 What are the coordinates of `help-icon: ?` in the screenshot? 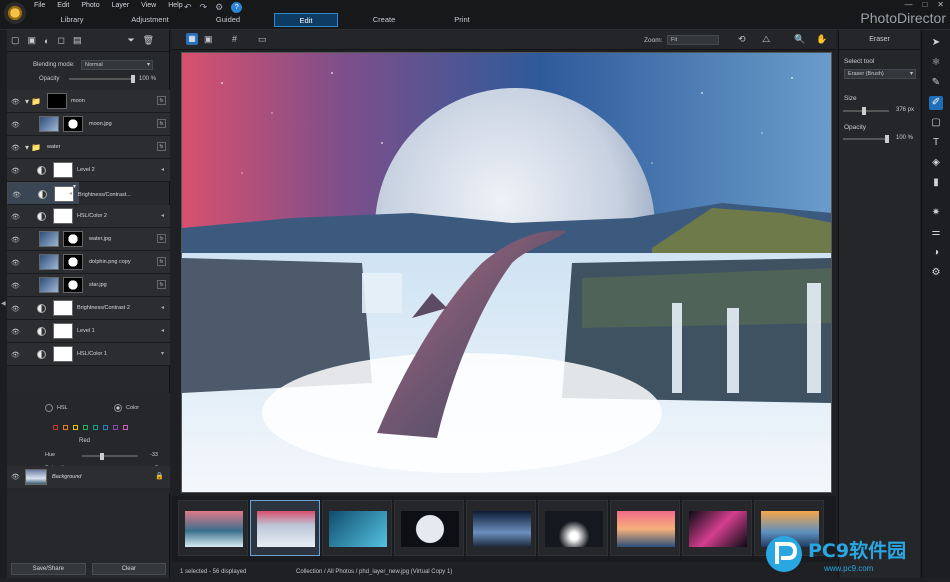 It's located at (237, 7).